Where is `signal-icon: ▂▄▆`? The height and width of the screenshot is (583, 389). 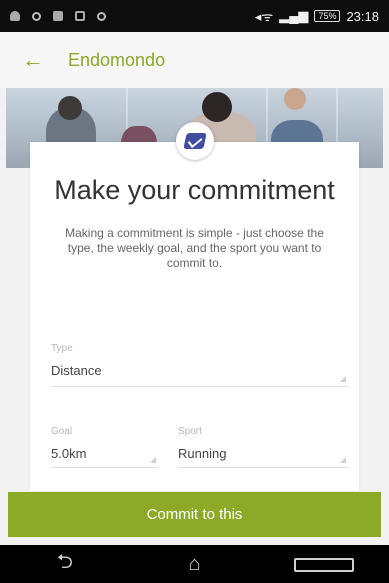
signal-icon: ▂▄▆ is located at coordinates (294, 15).